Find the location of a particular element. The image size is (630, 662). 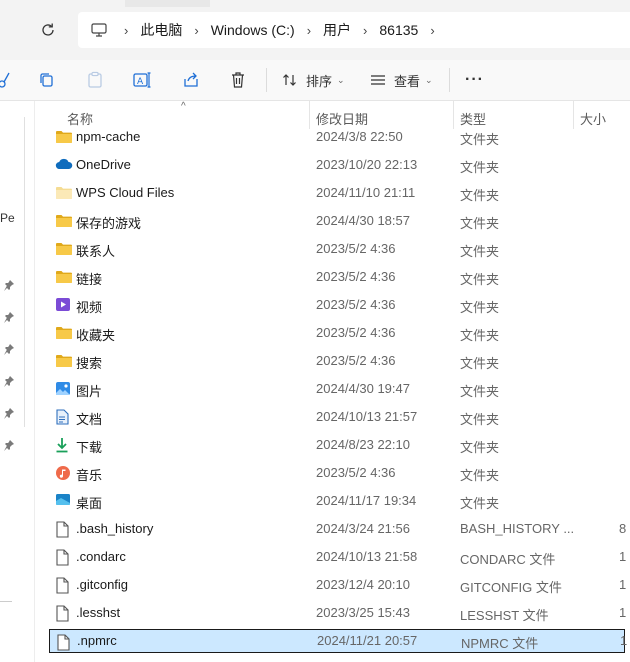

table-row: .condarc 2024/10/13 21:58 CONDARC 文件 1 is located at coordinates (338, 557).